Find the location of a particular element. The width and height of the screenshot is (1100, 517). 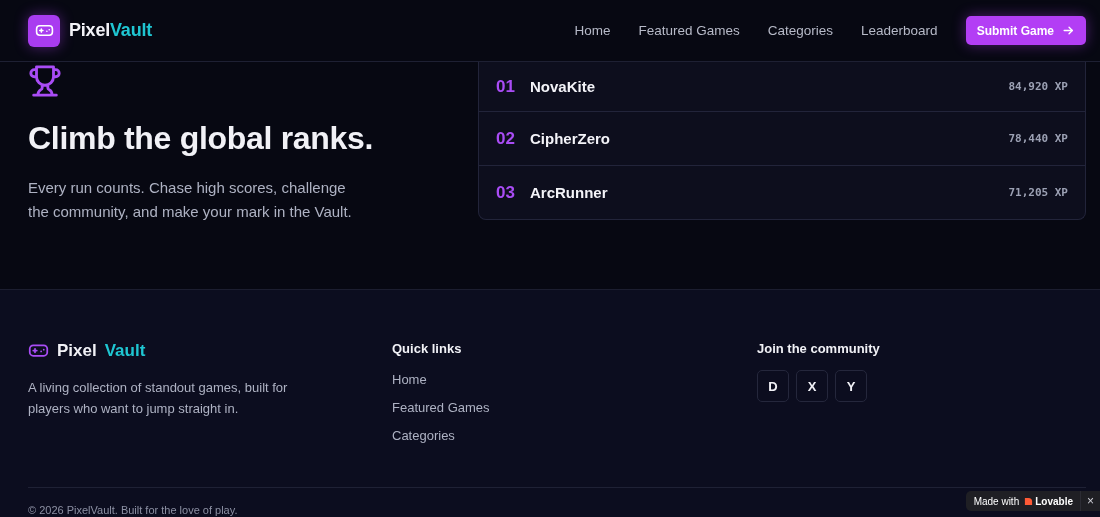

player-score: 78,440 XP is located at coordinates (1038, 138).